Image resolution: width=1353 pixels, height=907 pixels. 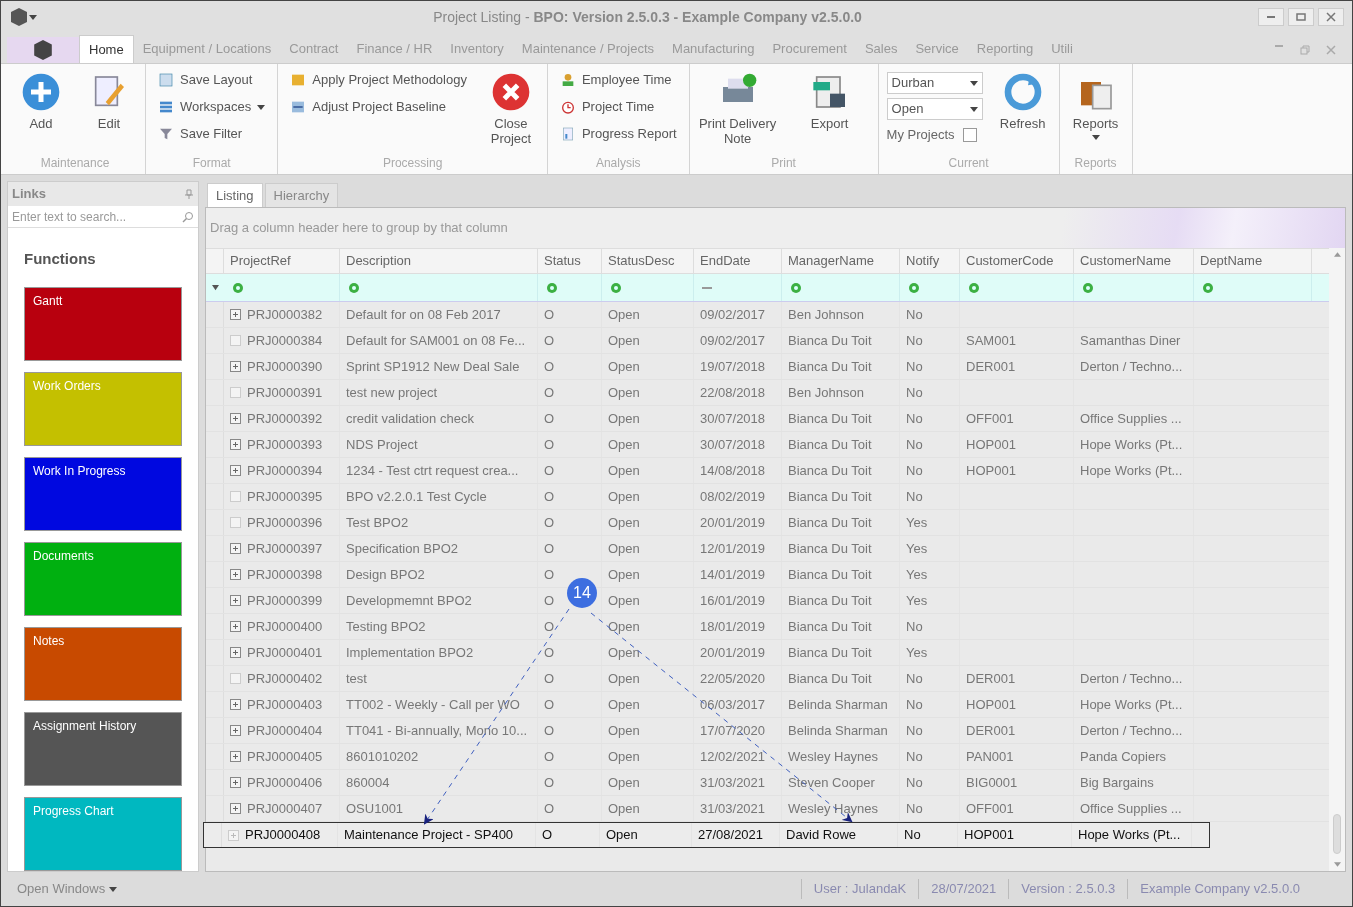 What do you see at coordinates (1337, 834) in the screenshot?
I see `scroll-thumb` at bounding box center [1337, 834].